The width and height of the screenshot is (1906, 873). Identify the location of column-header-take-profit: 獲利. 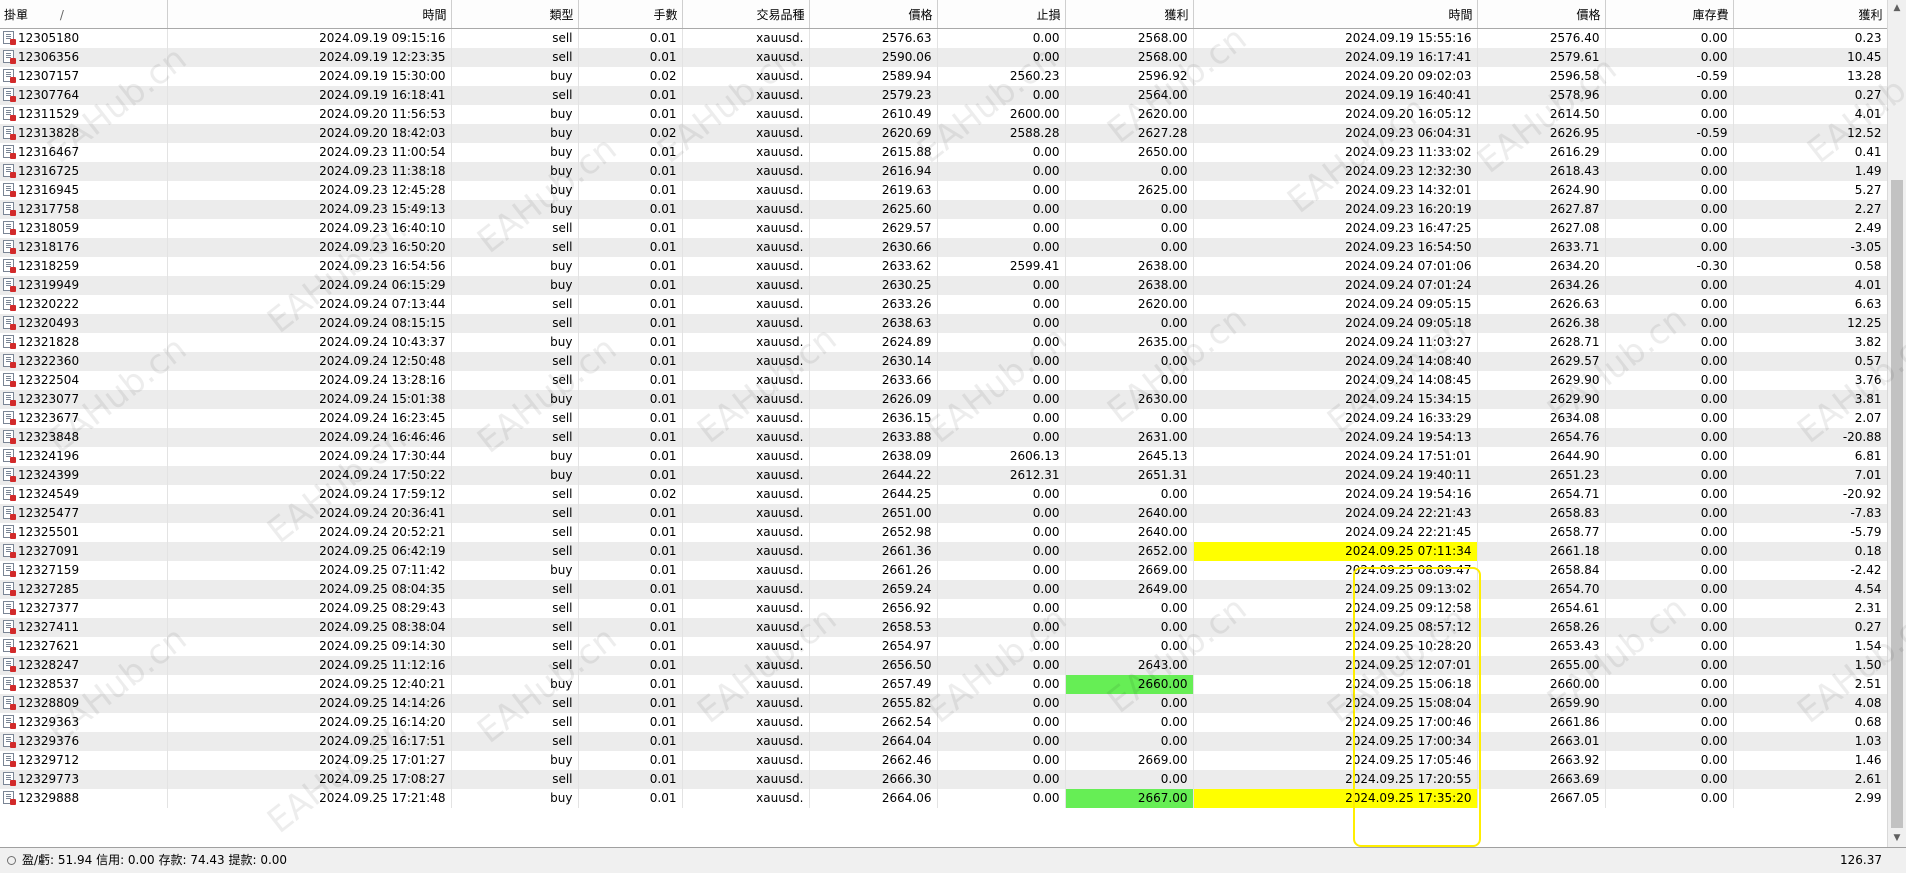
(1129, 14).